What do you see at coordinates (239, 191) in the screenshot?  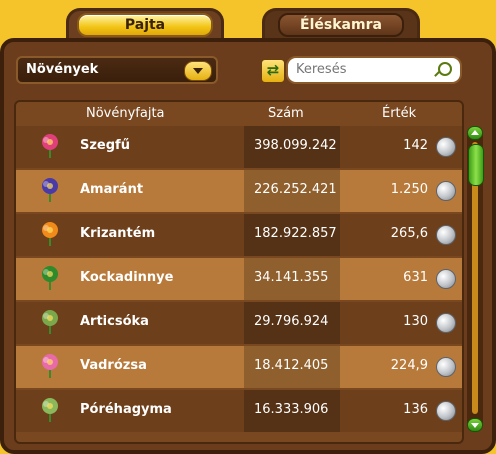 I see `table-row: Amaránt 226.252.421 1.250` at bounding box center [239, 191].